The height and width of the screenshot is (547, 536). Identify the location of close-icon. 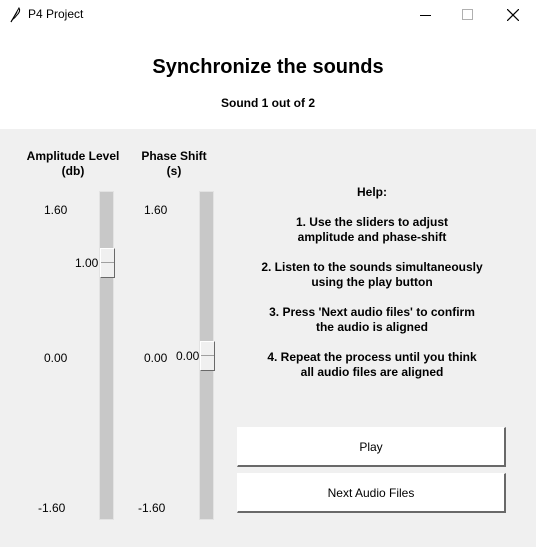
(513, 15).